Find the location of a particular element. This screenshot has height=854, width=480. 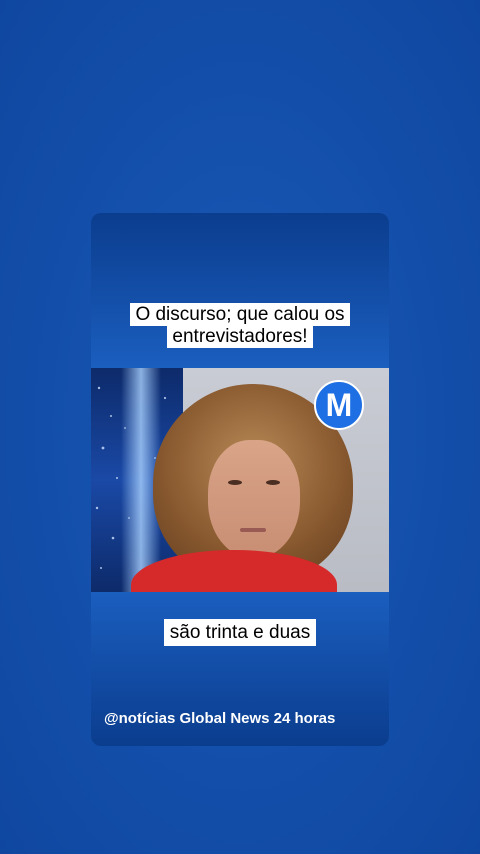

subtitle-text: são trinta e duas is located at coordinates (240, 632).